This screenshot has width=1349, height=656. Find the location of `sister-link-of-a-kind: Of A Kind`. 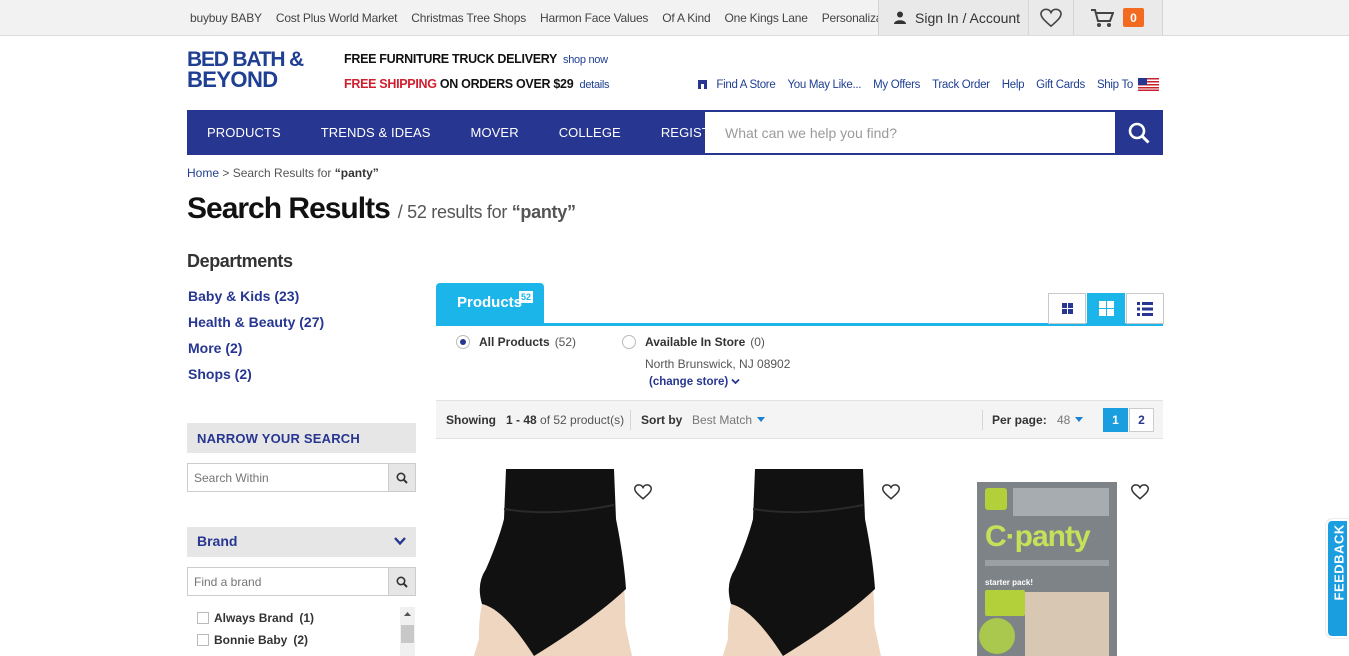

sister-link-of-a-kind: Of A Kind is located at coordinates (686, 18).